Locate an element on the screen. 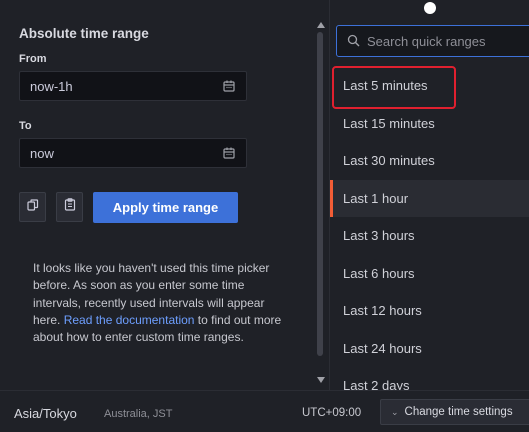 This screenshot has height=432, width=529. cursor-indicator is located at coordinates (430, 8).